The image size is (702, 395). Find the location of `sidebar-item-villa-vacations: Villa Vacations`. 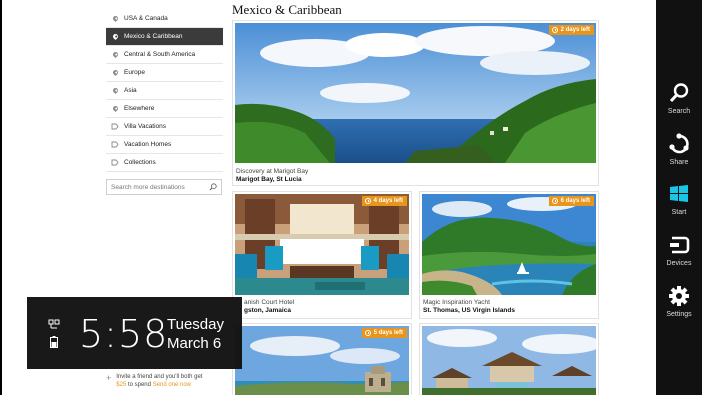

sidebar-item-villa-vacations: Villa Vacations is located at coordinates (164, 127).